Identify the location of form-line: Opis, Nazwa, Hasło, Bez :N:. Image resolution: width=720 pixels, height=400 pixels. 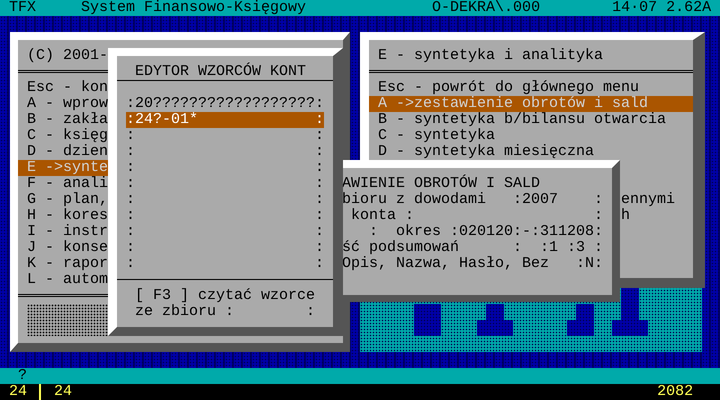
(473, 264).